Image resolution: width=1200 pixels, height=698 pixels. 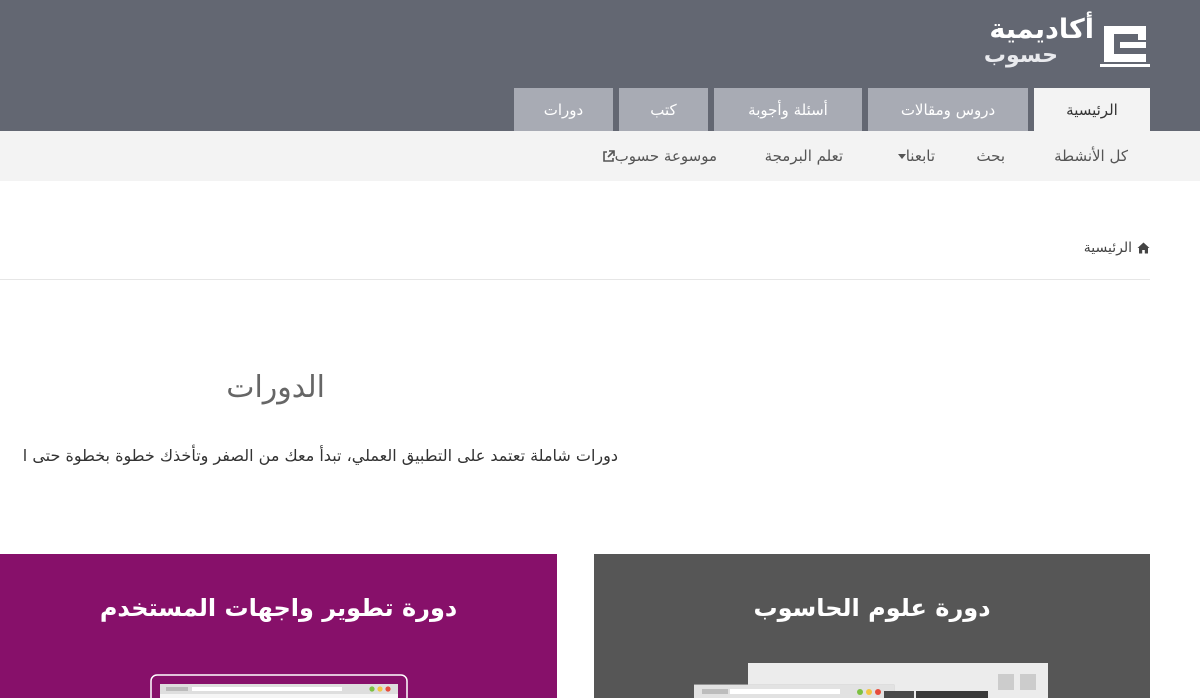 What do you see at coordinates (948, 109) in the screenshot?
I see `tab-tutorials: دروس ومقالات` at bounding box center [948, 109].